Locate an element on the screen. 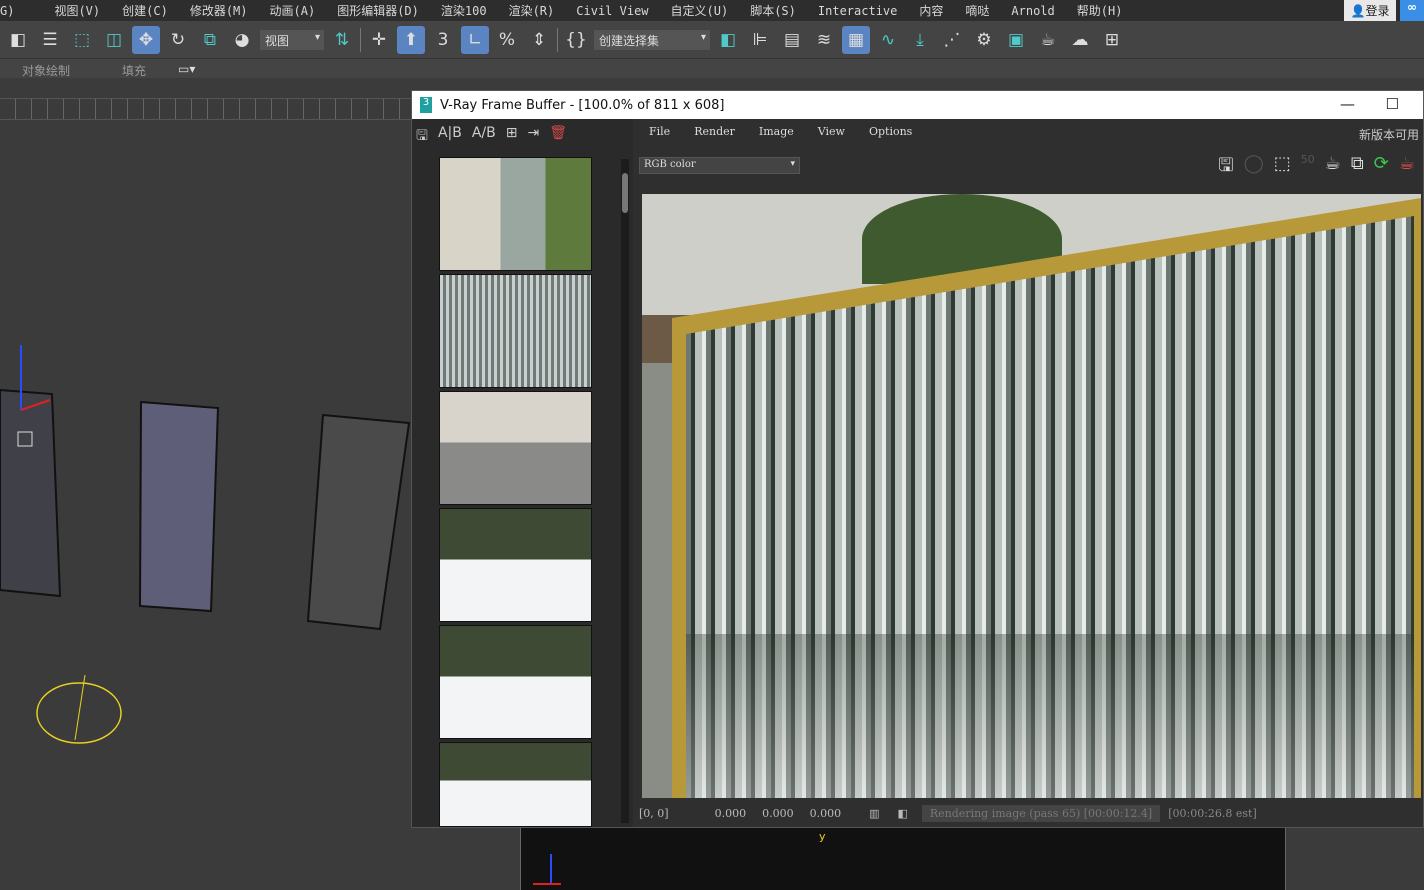  menu-file: File is located at coordinates (659, 131).